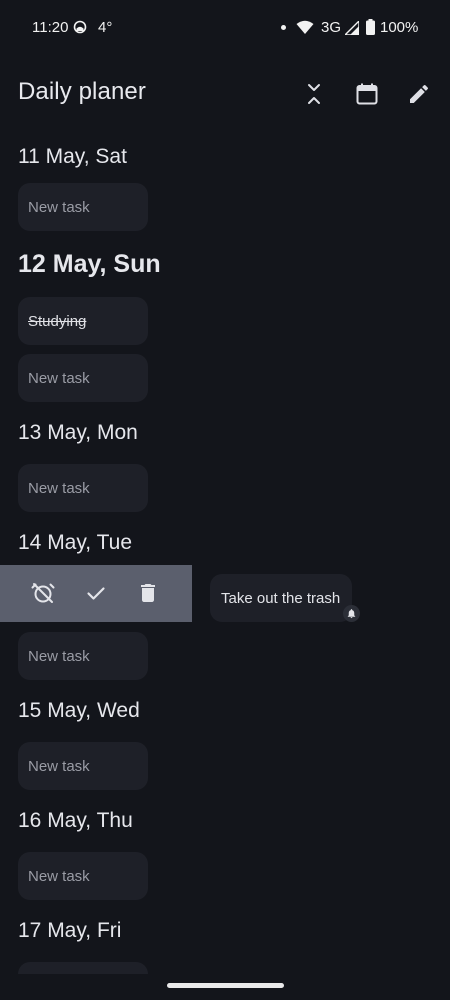 Image resolution: width=450 pixels, height=1000 pixels. Describe the element at coordinates (370, 27) in the screenshot. I see `battery-icon` at that location.